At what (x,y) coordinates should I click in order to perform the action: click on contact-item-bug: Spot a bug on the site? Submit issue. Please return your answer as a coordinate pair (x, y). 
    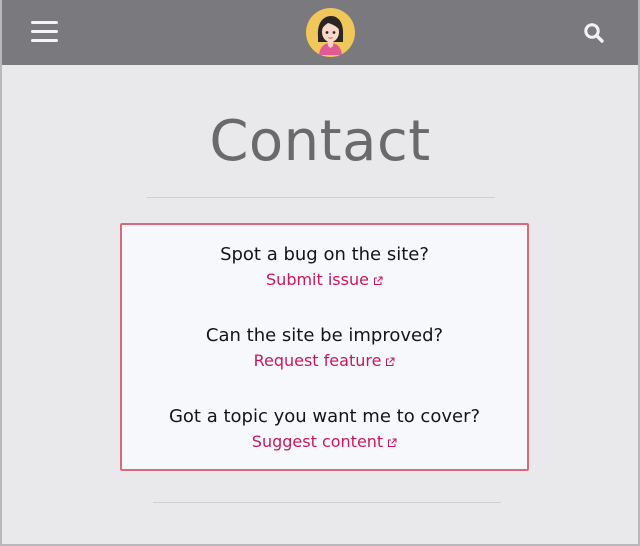
    Looking at the image, I should click on (324, 266).